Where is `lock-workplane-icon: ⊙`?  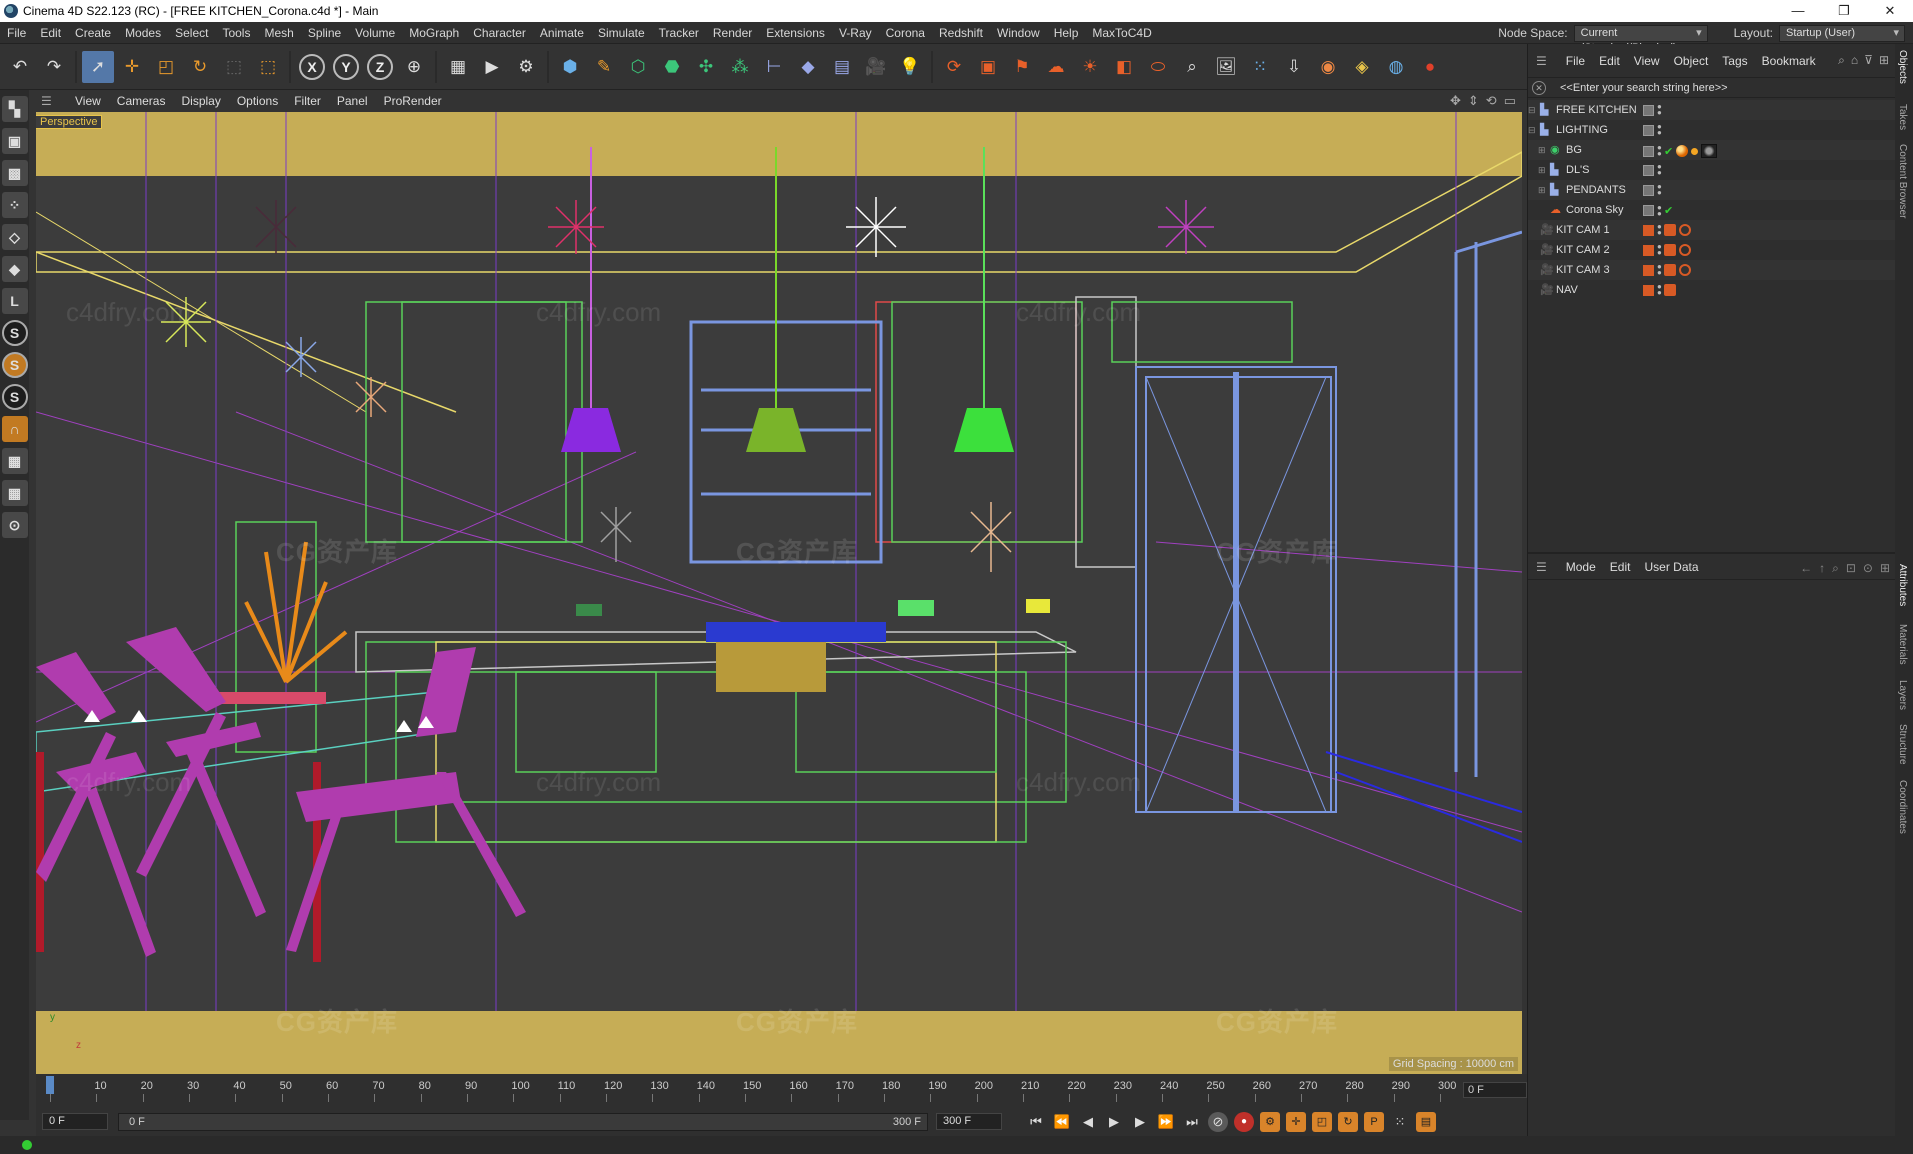 lock-workplane-icon: ⊙ is located at coordinates (14, 525).